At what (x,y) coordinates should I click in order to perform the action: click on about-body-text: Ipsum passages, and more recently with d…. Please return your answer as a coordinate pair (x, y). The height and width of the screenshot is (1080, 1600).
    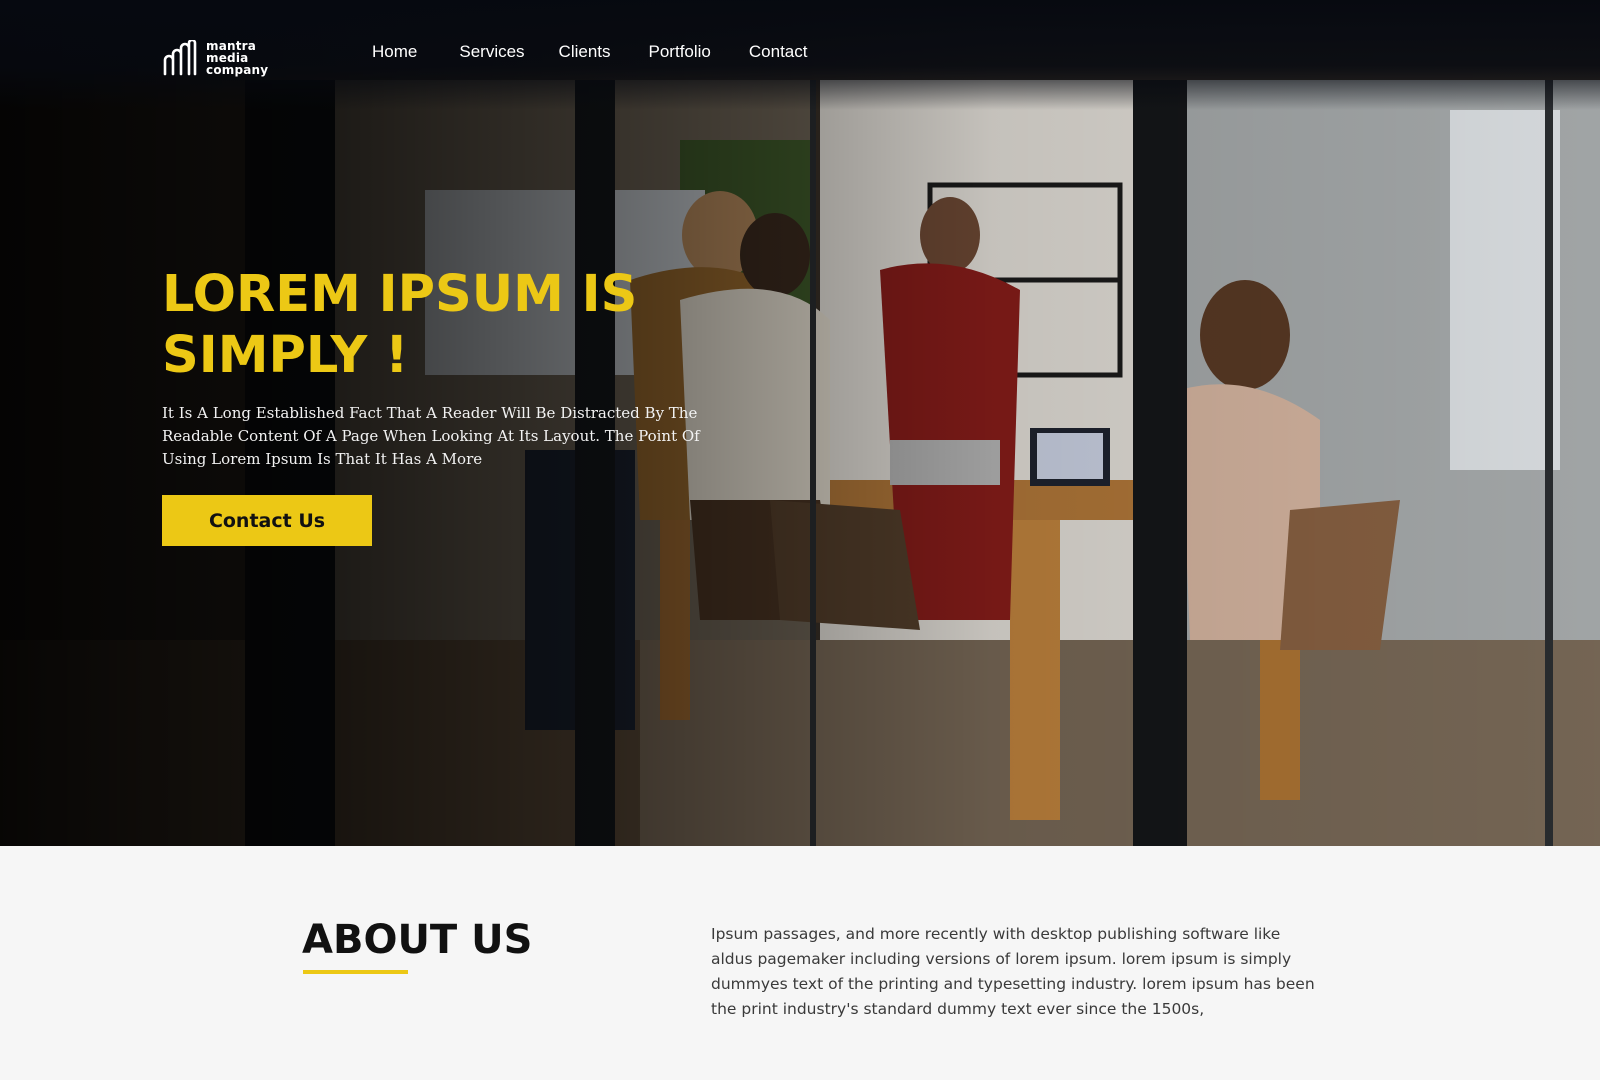
    Looking at the image, I should click on (1013, 971).